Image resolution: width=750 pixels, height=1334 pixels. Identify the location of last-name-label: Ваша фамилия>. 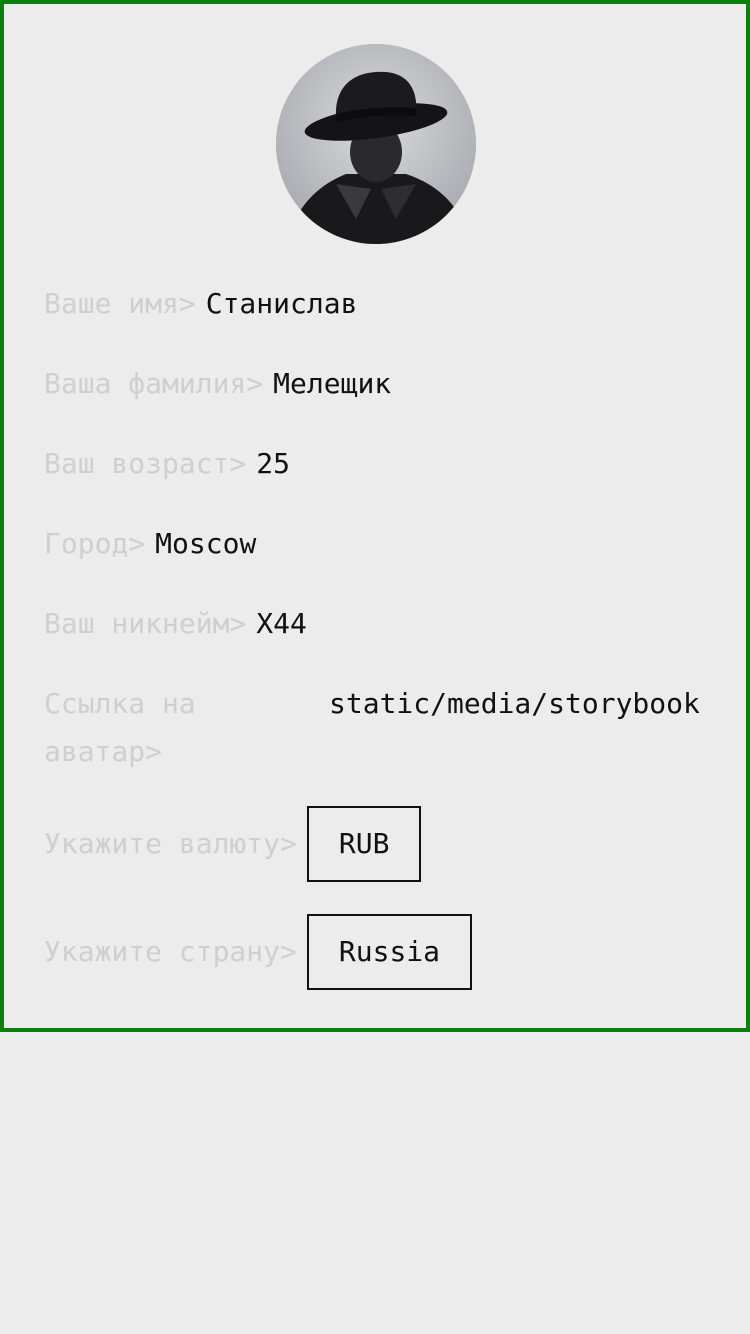
(154, 383).